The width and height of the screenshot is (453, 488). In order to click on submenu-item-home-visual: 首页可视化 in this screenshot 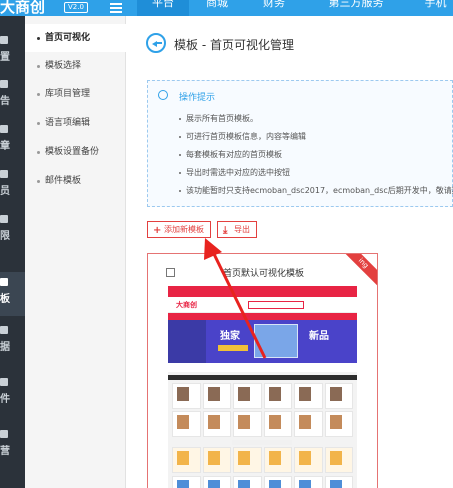, I will do `click(75, 38)`.